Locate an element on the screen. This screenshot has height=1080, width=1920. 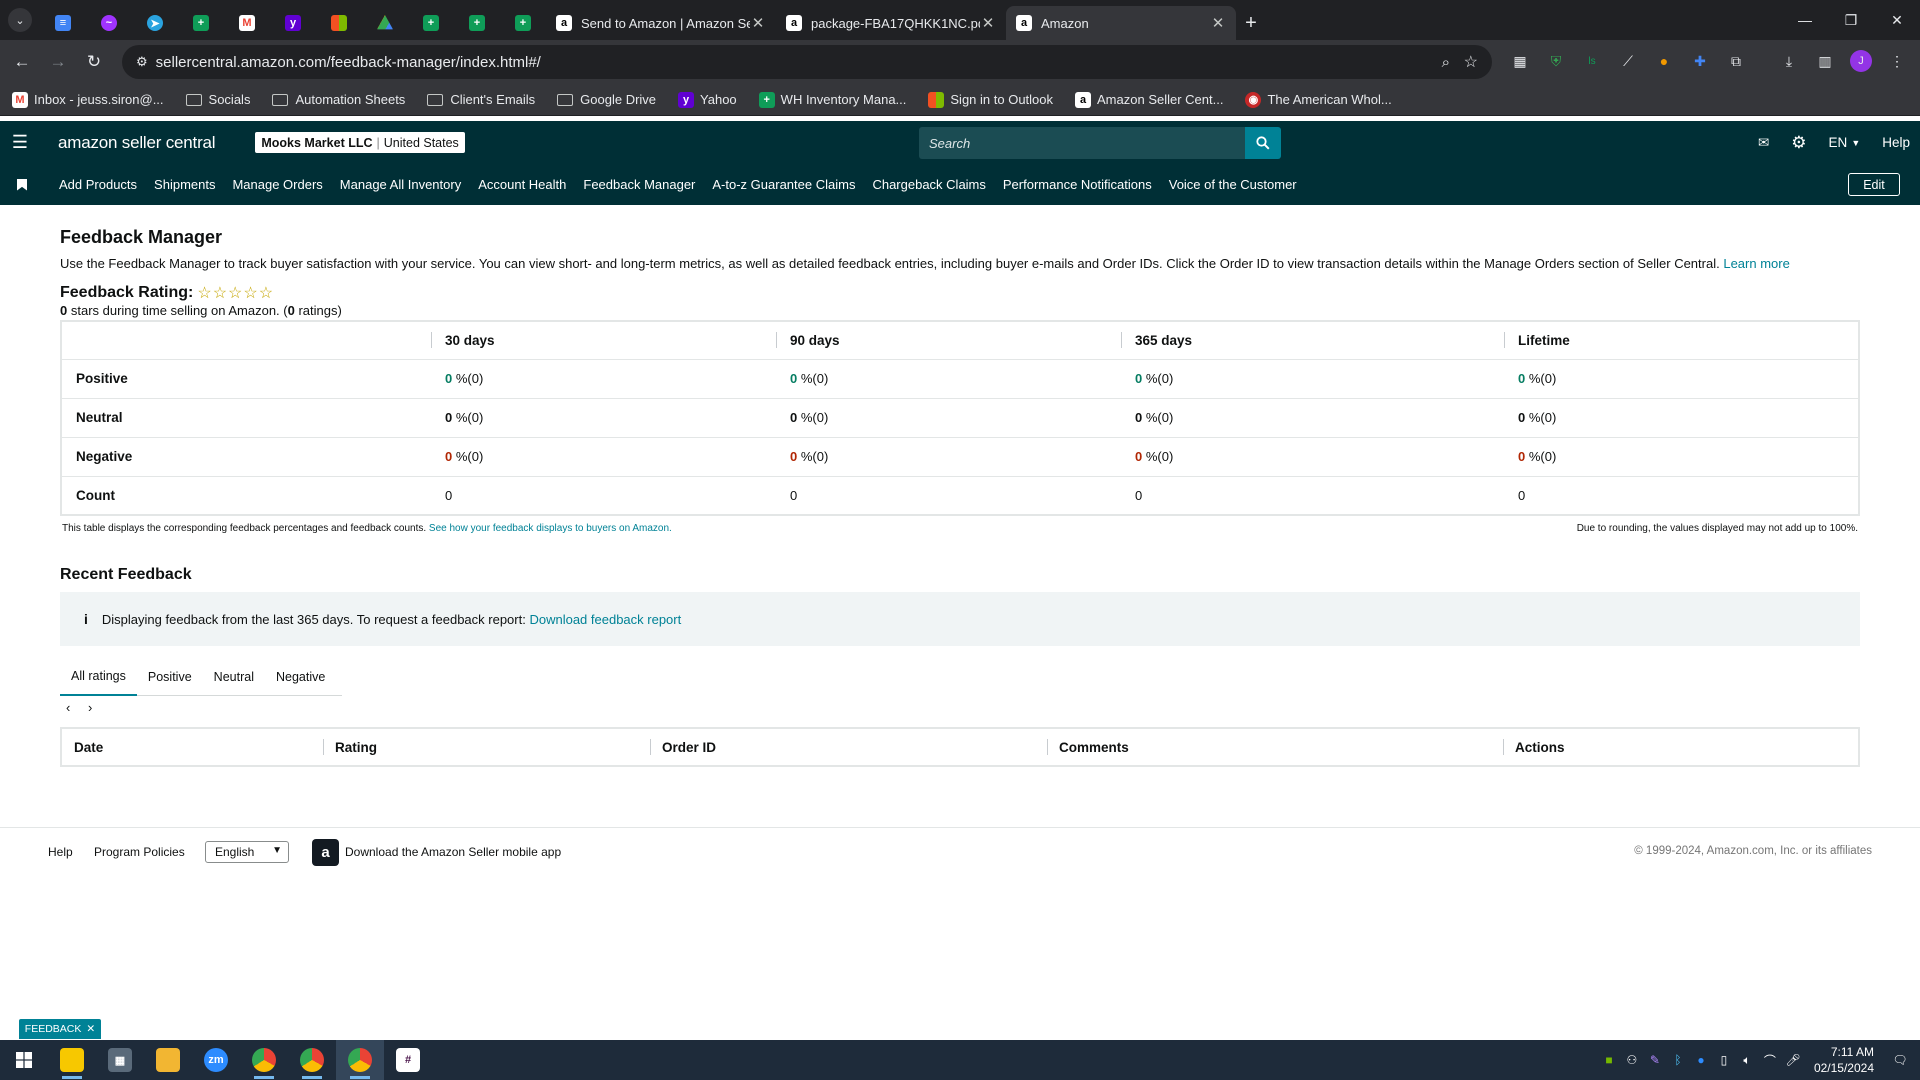
qr-extension-icon: ▦ is located at coordinates (1520, 61).